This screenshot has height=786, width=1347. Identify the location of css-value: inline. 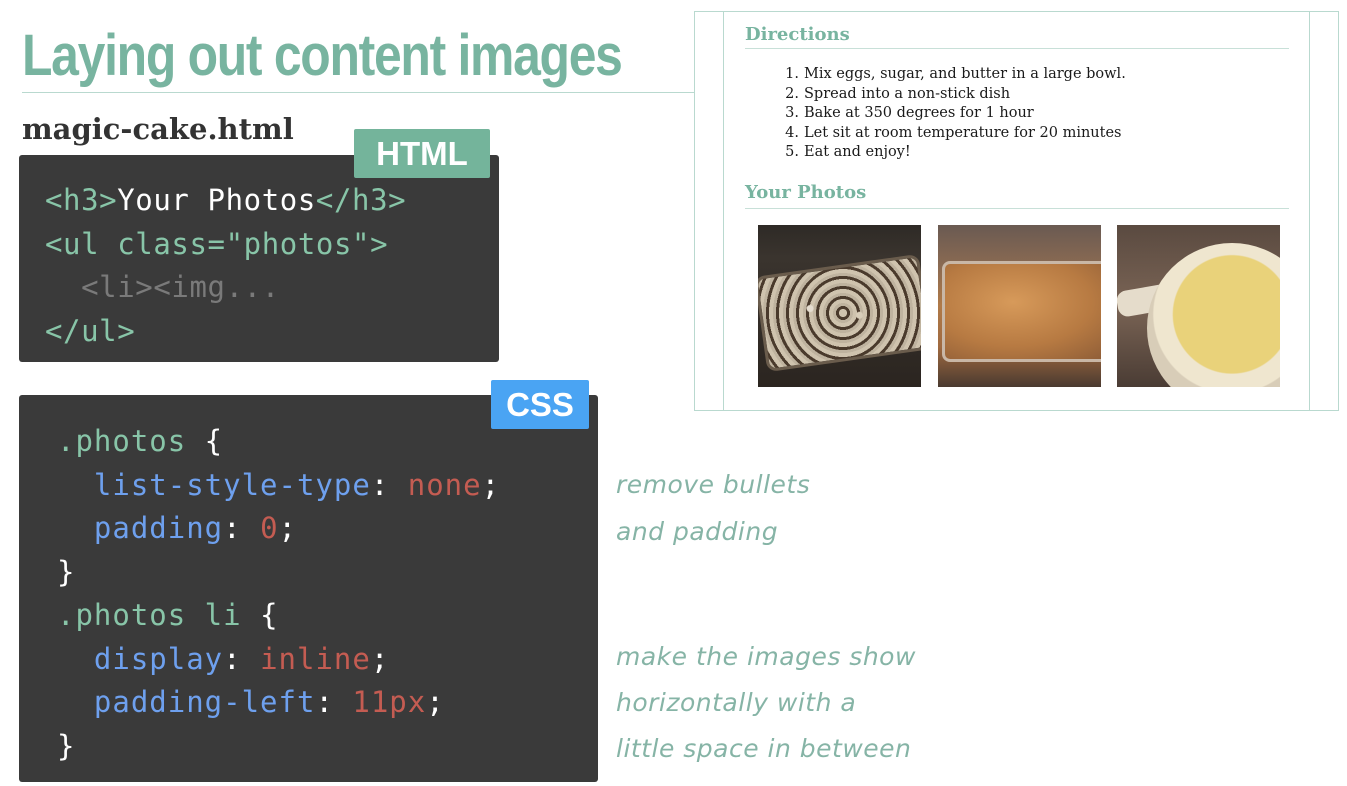
(315, 658).